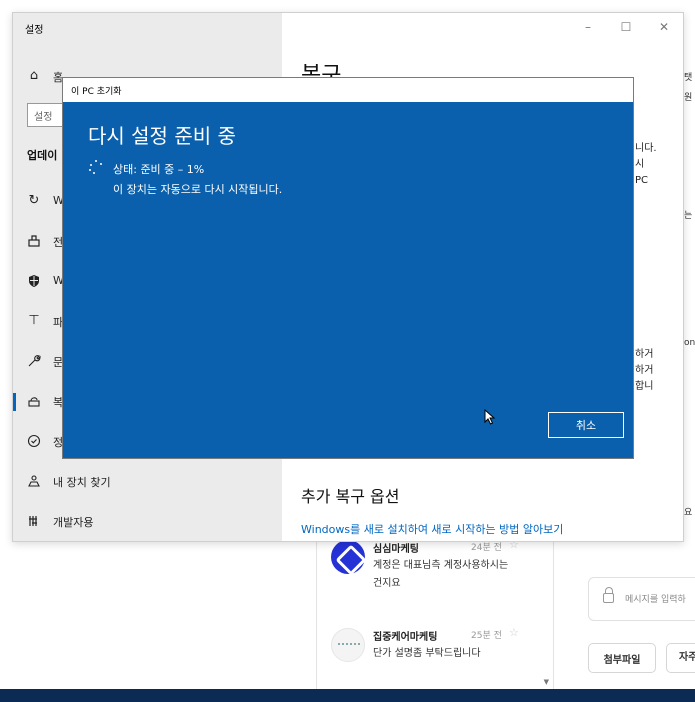 The height and width of the screenshot is (702, 695). Describe the element at coordinates (689, 343) in the screenshot. I see `peek-text: on` at that location.